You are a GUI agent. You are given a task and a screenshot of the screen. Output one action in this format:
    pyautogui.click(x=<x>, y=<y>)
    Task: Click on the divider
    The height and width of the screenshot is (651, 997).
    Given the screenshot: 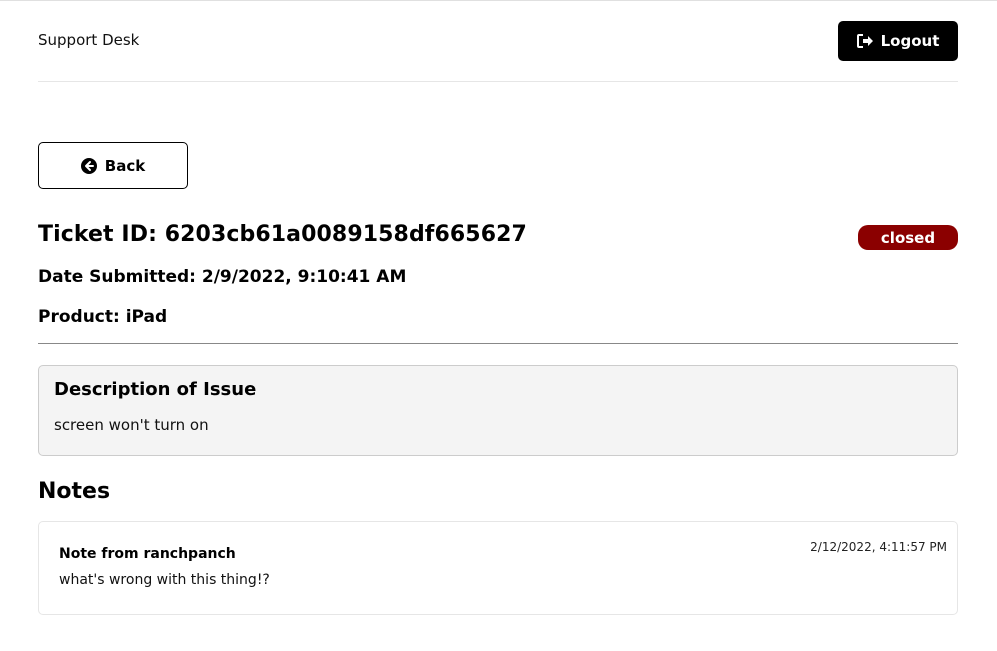 What is the action you would take?
    pyautogui.click(x=498, y=343)
    